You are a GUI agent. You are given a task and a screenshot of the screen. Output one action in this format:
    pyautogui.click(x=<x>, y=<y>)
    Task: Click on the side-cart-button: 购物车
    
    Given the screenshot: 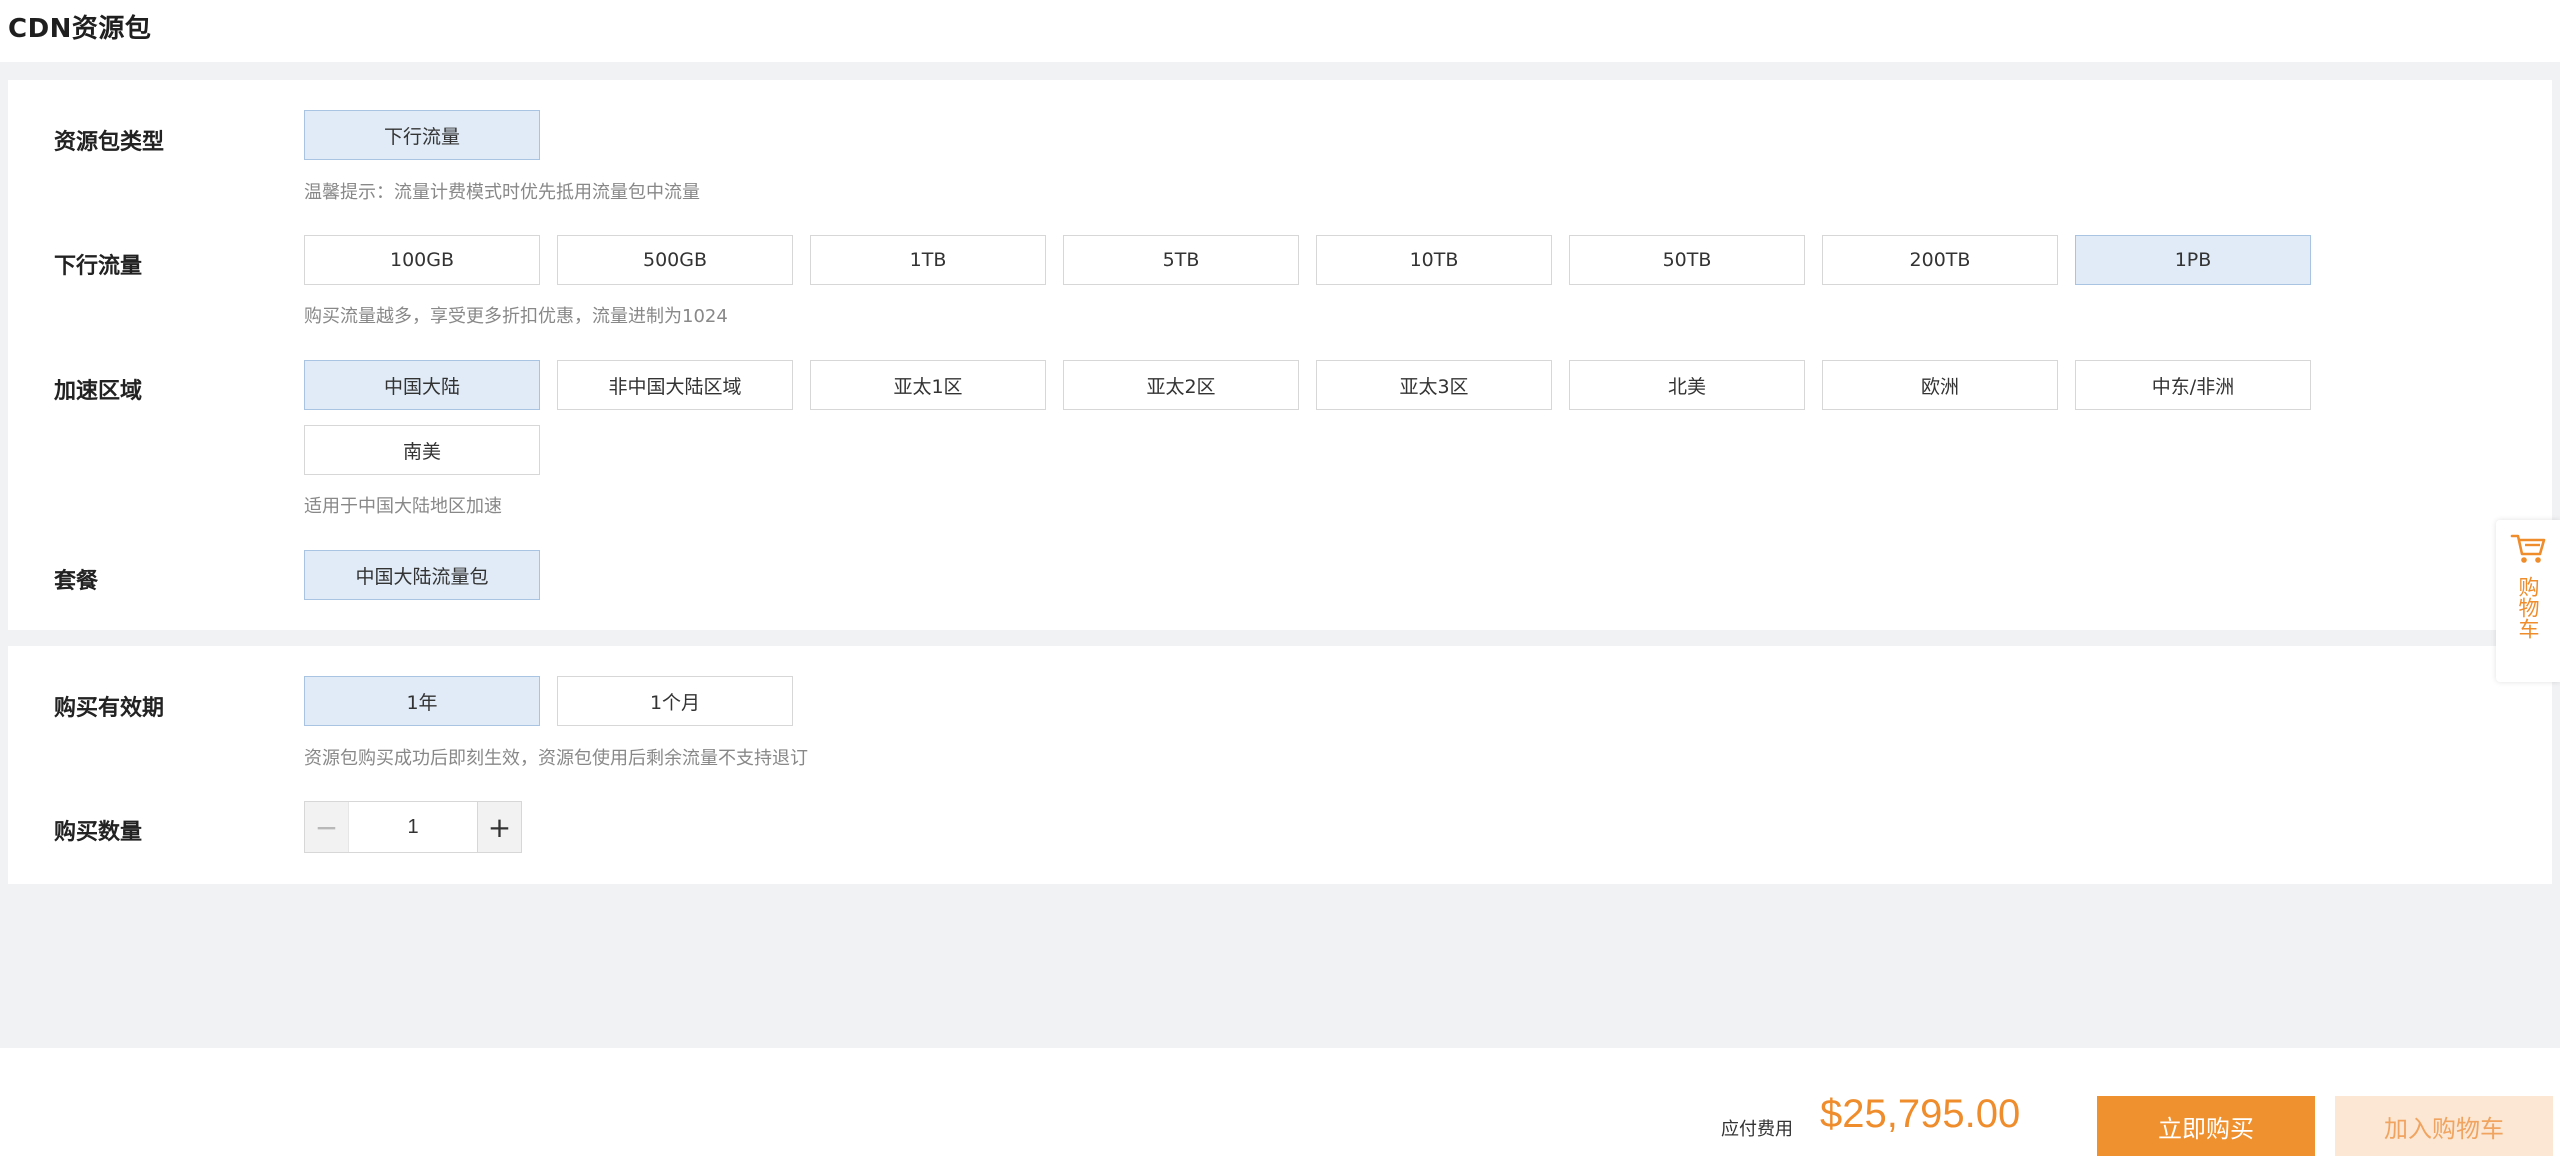 What is the action you would take?
    pyautogui.click(x=2528, y=601)
    